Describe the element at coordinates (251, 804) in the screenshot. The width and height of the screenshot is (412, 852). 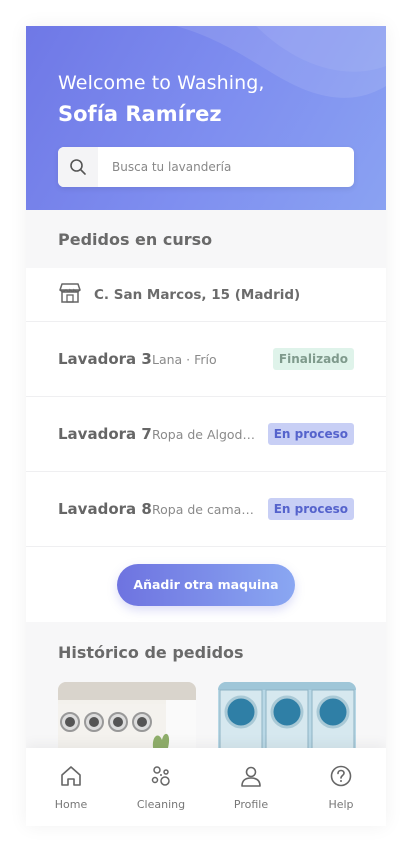
I see `nav-label: Profile` at that location.